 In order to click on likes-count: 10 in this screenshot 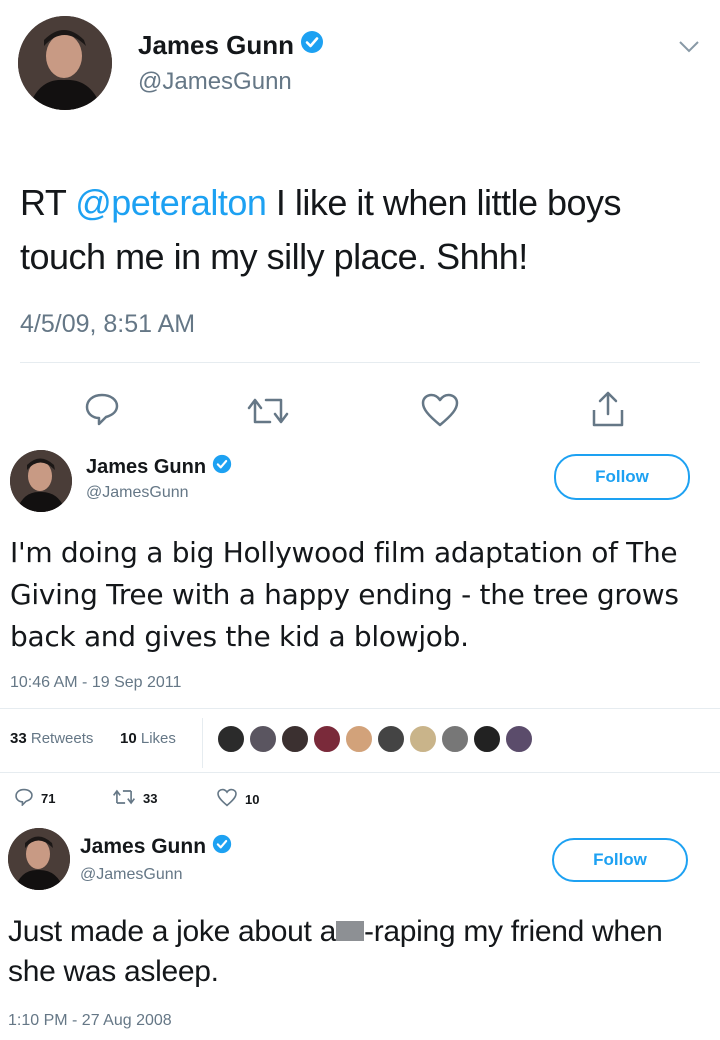, I will do `click(128, 738)`.